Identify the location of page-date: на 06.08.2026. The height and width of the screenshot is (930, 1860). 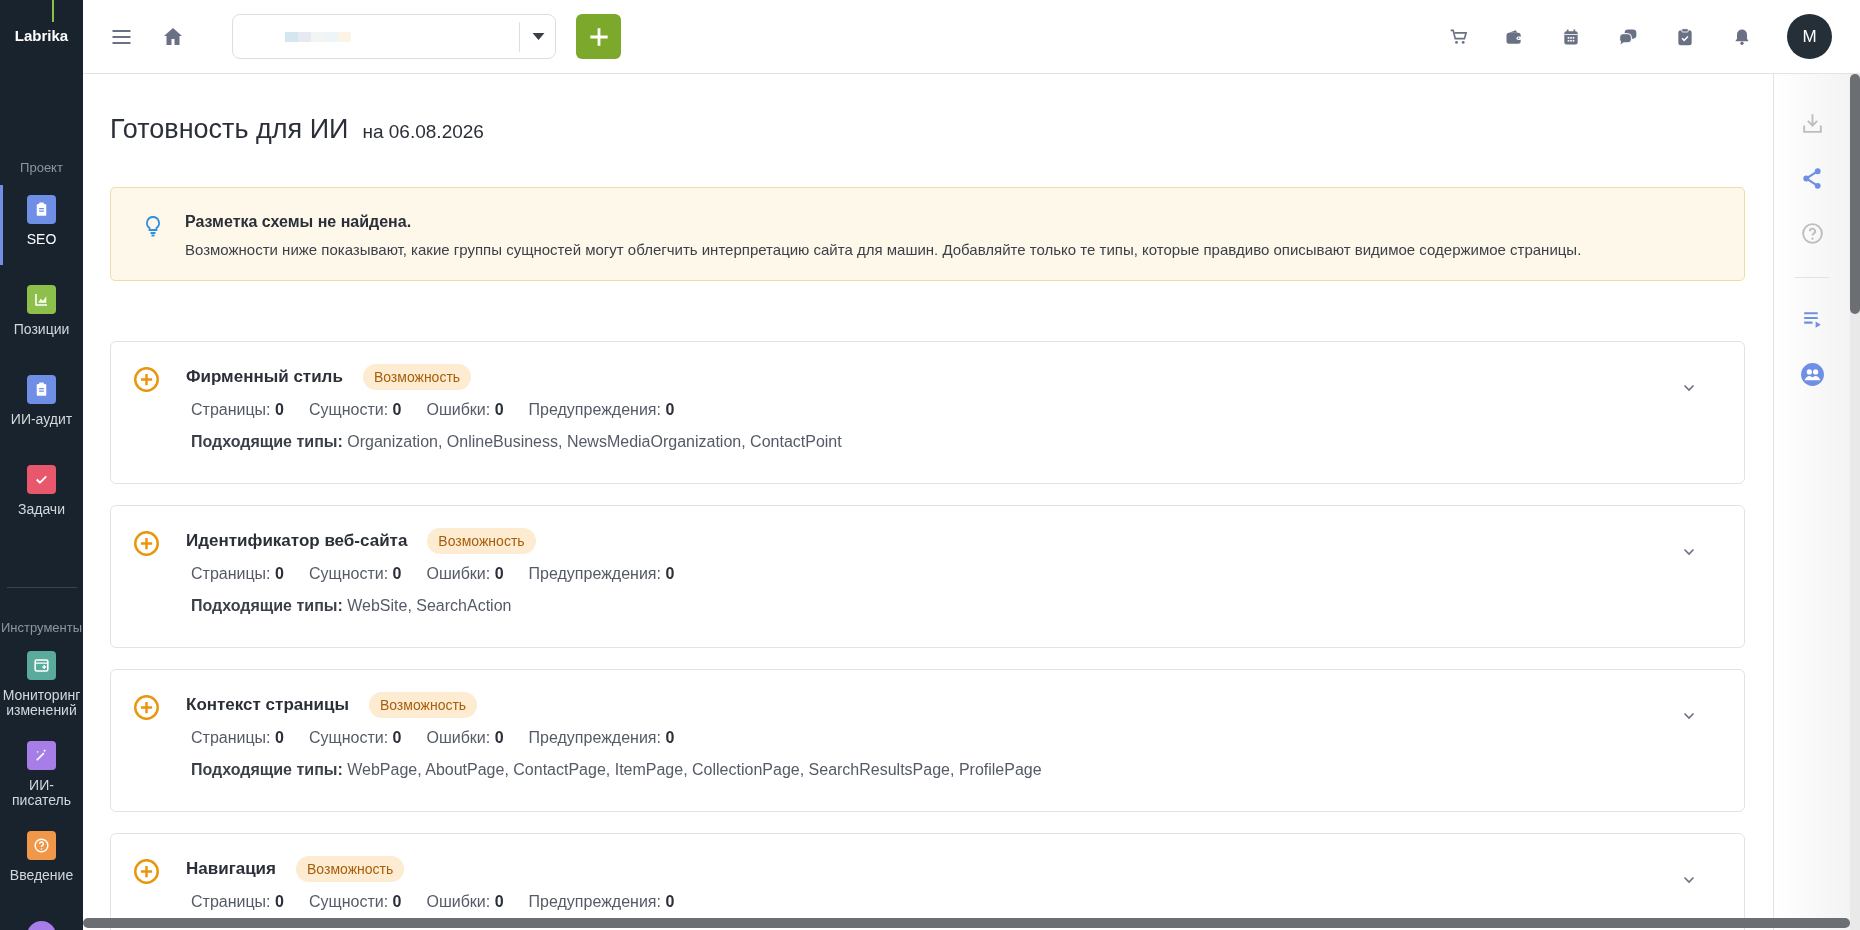
(423, 132).